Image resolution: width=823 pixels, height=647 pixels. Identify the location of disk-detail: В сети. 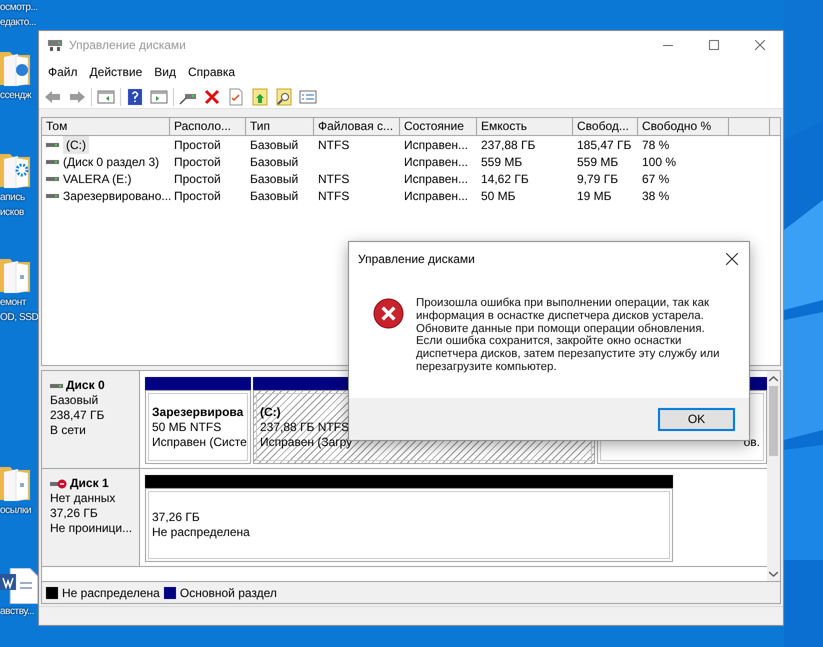
(68, 430).